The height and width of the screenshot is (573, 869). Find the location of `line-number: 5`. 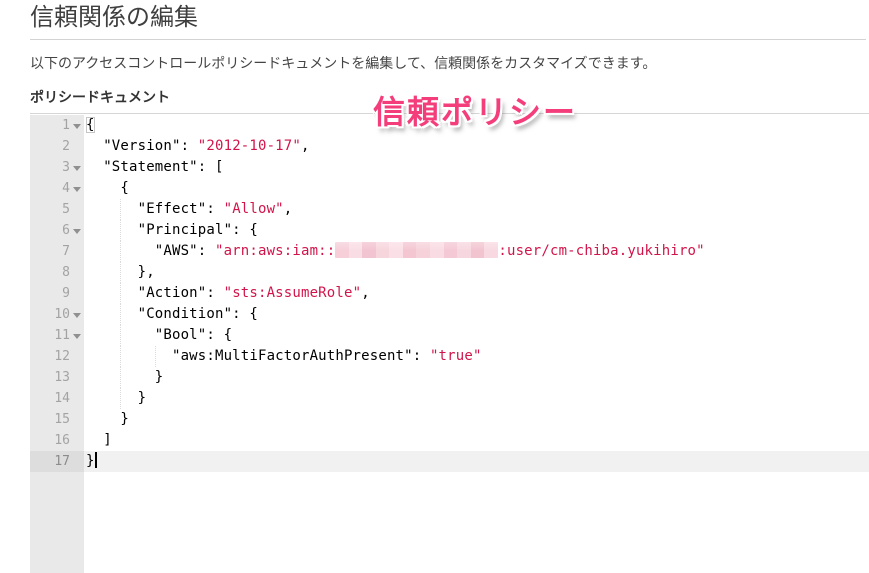

line-number: 5 is located at coordinates (66, 209).